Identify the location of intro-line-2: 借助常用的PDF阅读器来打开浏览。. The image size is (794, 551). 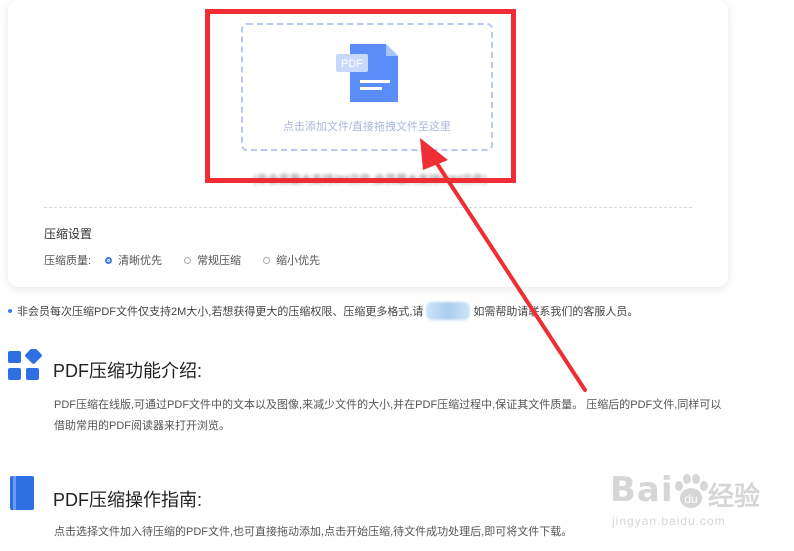
(142, 426).